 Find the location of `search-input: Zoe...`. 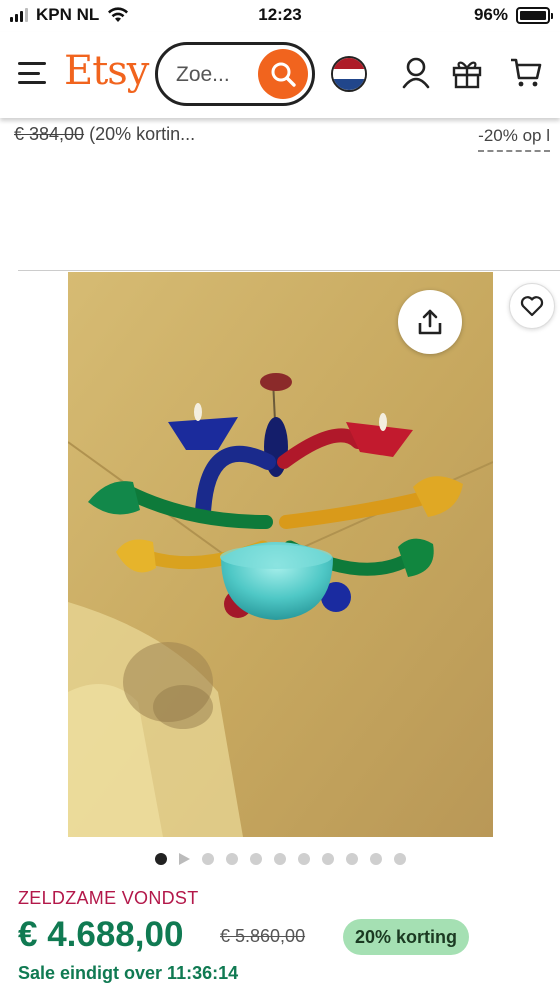

search-input: Zoe... is located at coordinates (203, 75).